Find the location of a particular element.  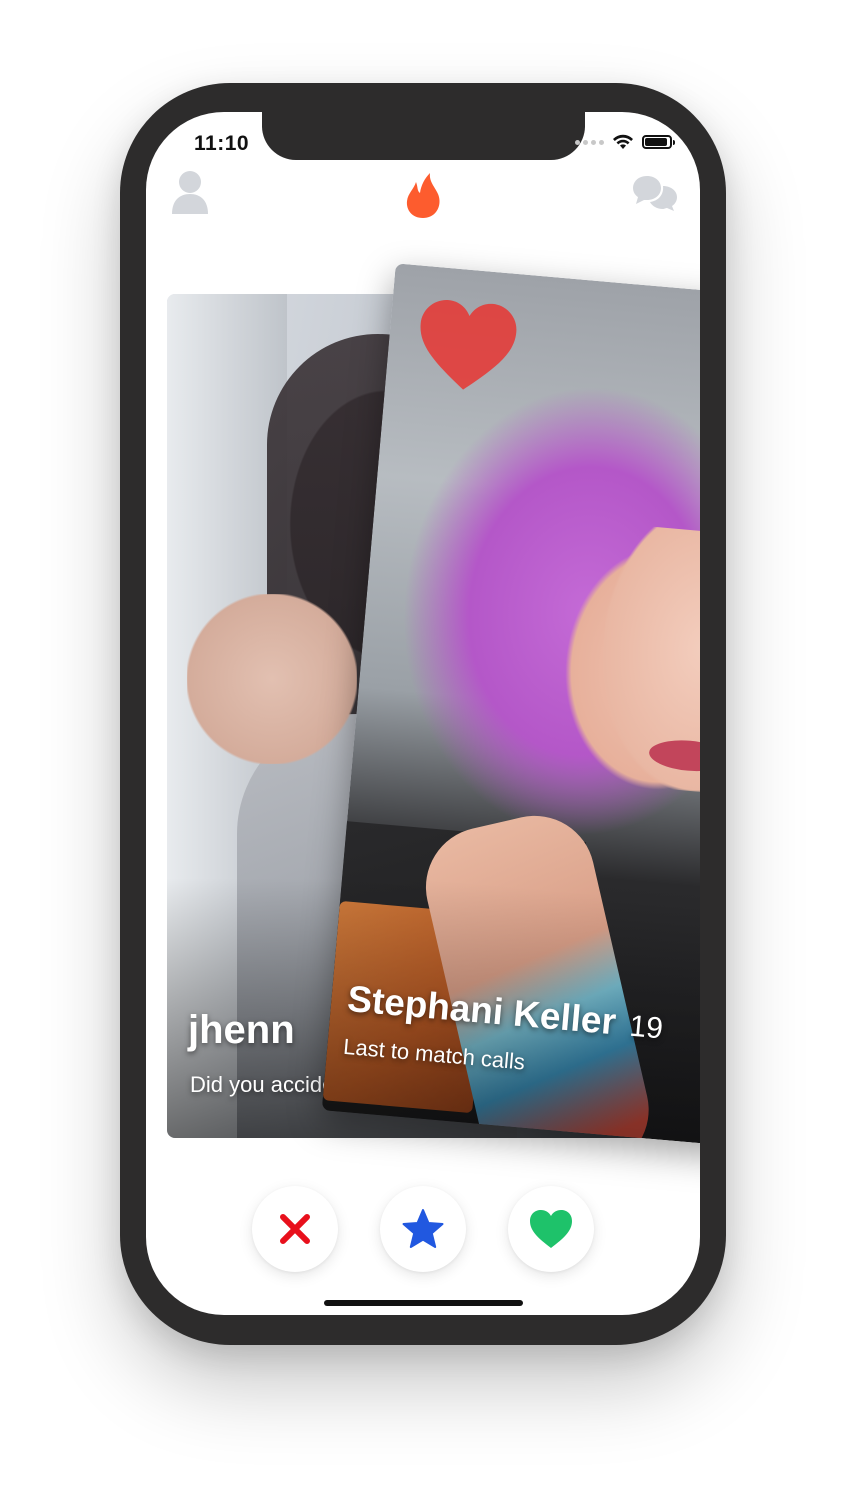

profile-button is located at coordinates (190, 193).